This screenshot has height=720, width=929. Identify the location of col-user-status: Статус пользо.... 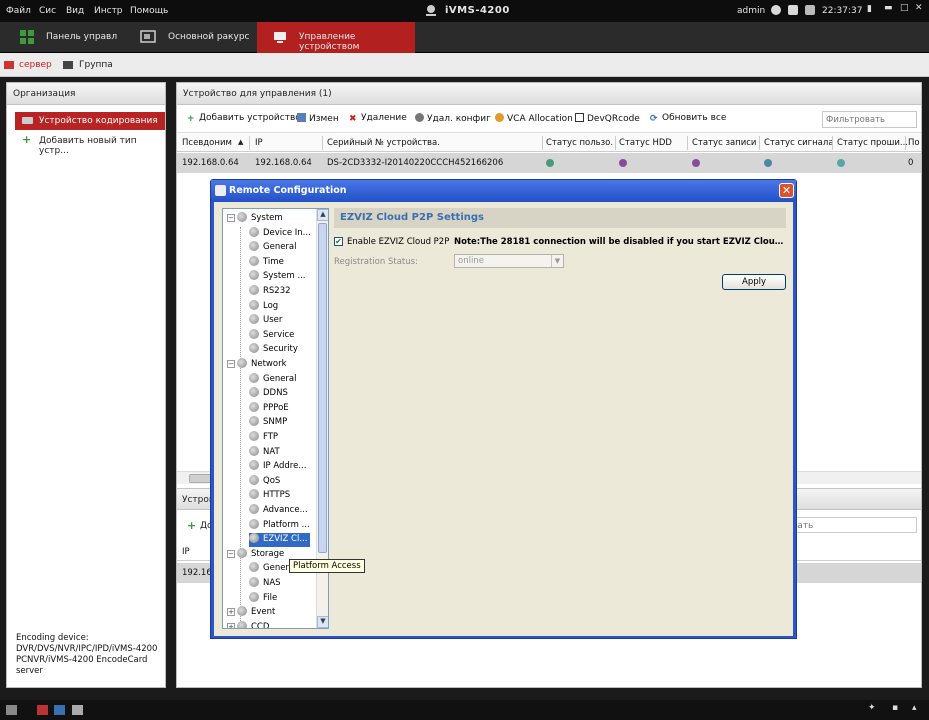
(580, 143).